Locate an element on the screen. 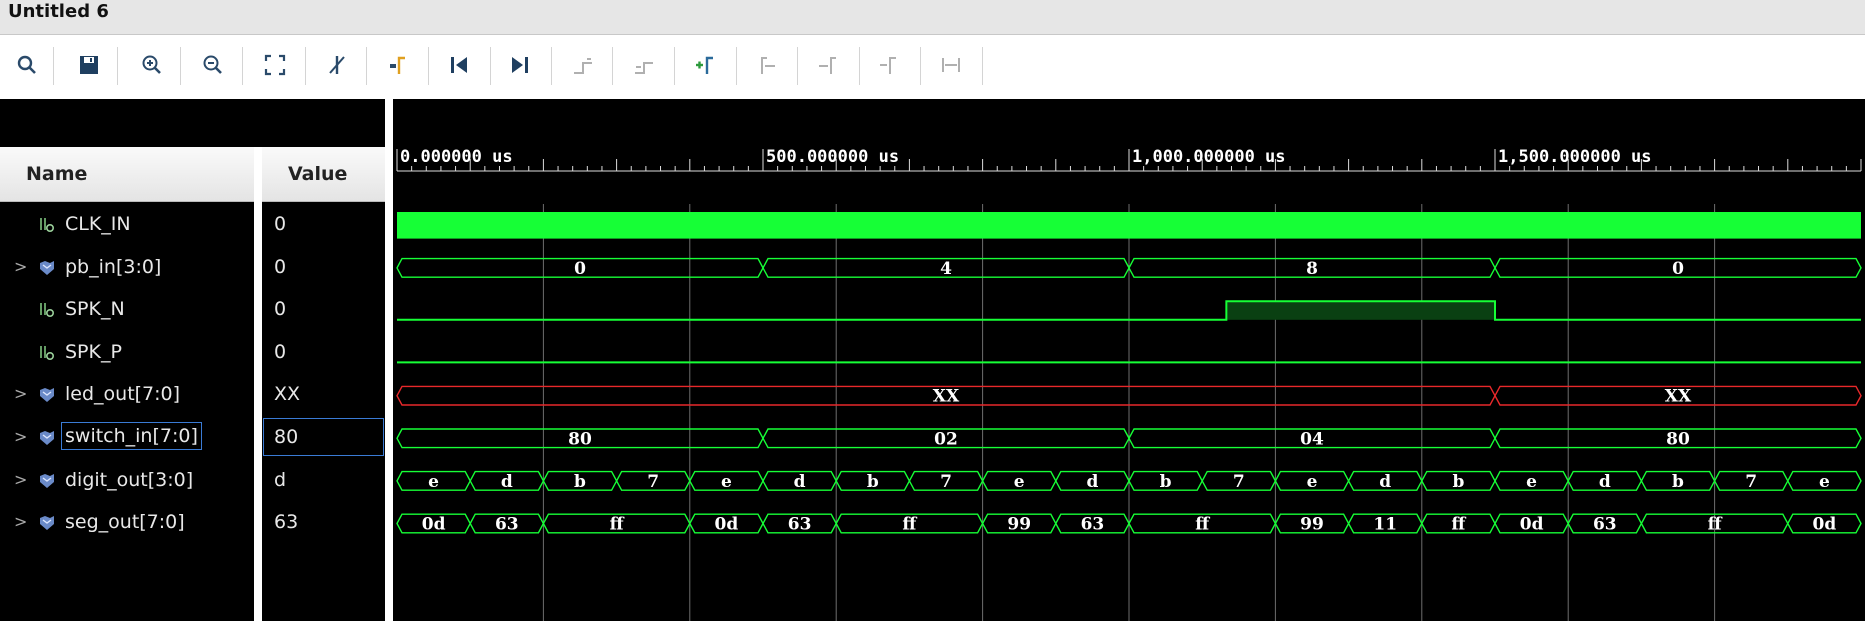  cursor-off-icon is located at coordinates (337, 65).